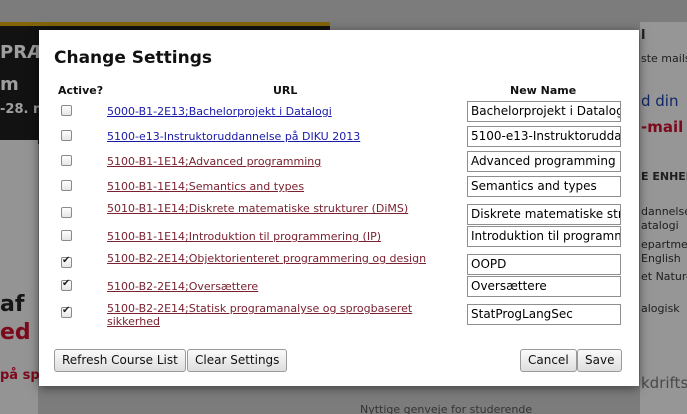 This screenshot has width=687, height=414. What do you see at coordinates (548, 360) in the screenshot?
I see `cancel-button: Cancel` at bounding box center [548, 360].